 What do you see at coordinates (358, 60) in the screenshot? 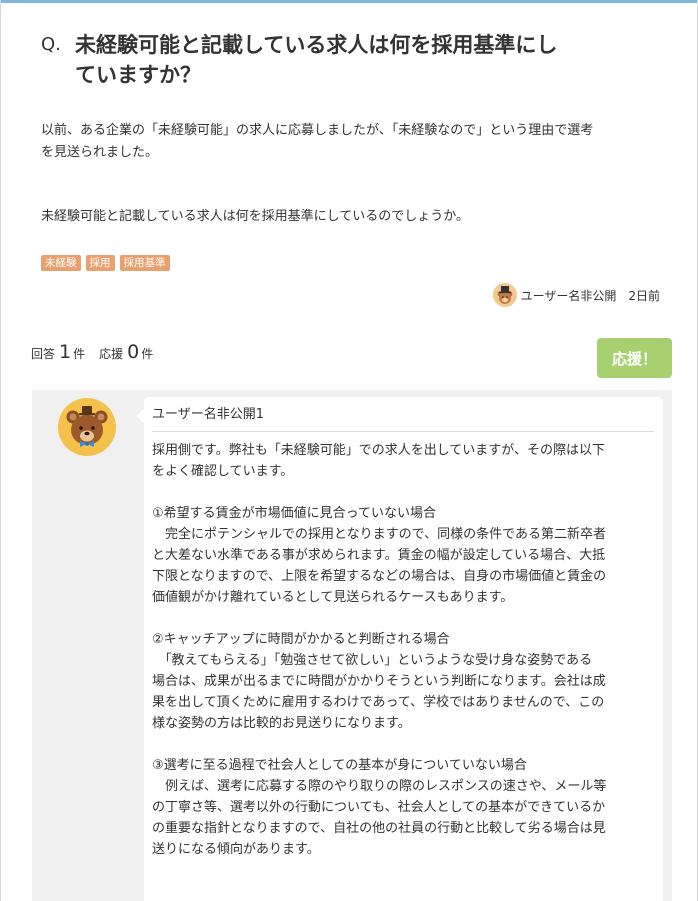
I see `question-title: 未経験可能と記載している求人は何を採用基準にし ていますか？` at bounding box center [358, 60].